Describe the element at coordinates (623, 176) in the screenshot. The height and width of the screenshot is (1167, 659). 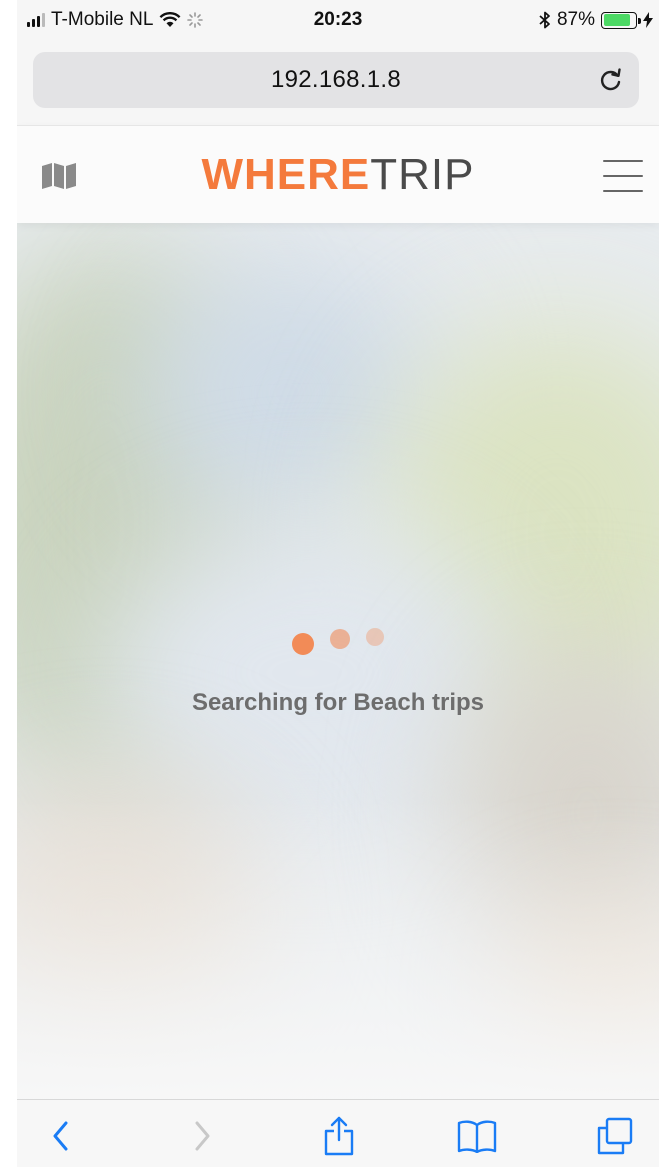
I see `hamburger-menu-icon` at that location.